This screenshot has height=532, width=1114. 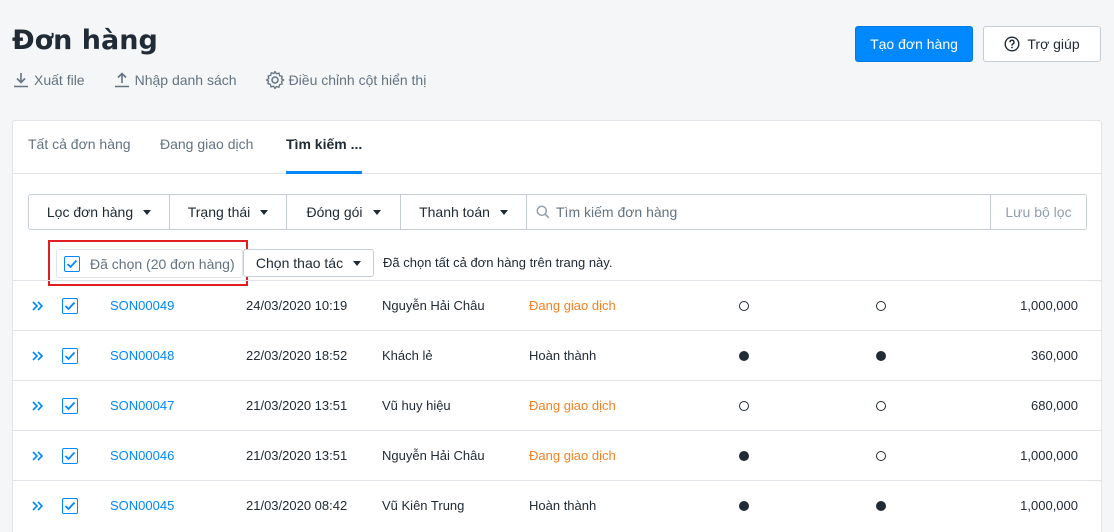 I want to click on download-icon, so click(x=21, y=80).